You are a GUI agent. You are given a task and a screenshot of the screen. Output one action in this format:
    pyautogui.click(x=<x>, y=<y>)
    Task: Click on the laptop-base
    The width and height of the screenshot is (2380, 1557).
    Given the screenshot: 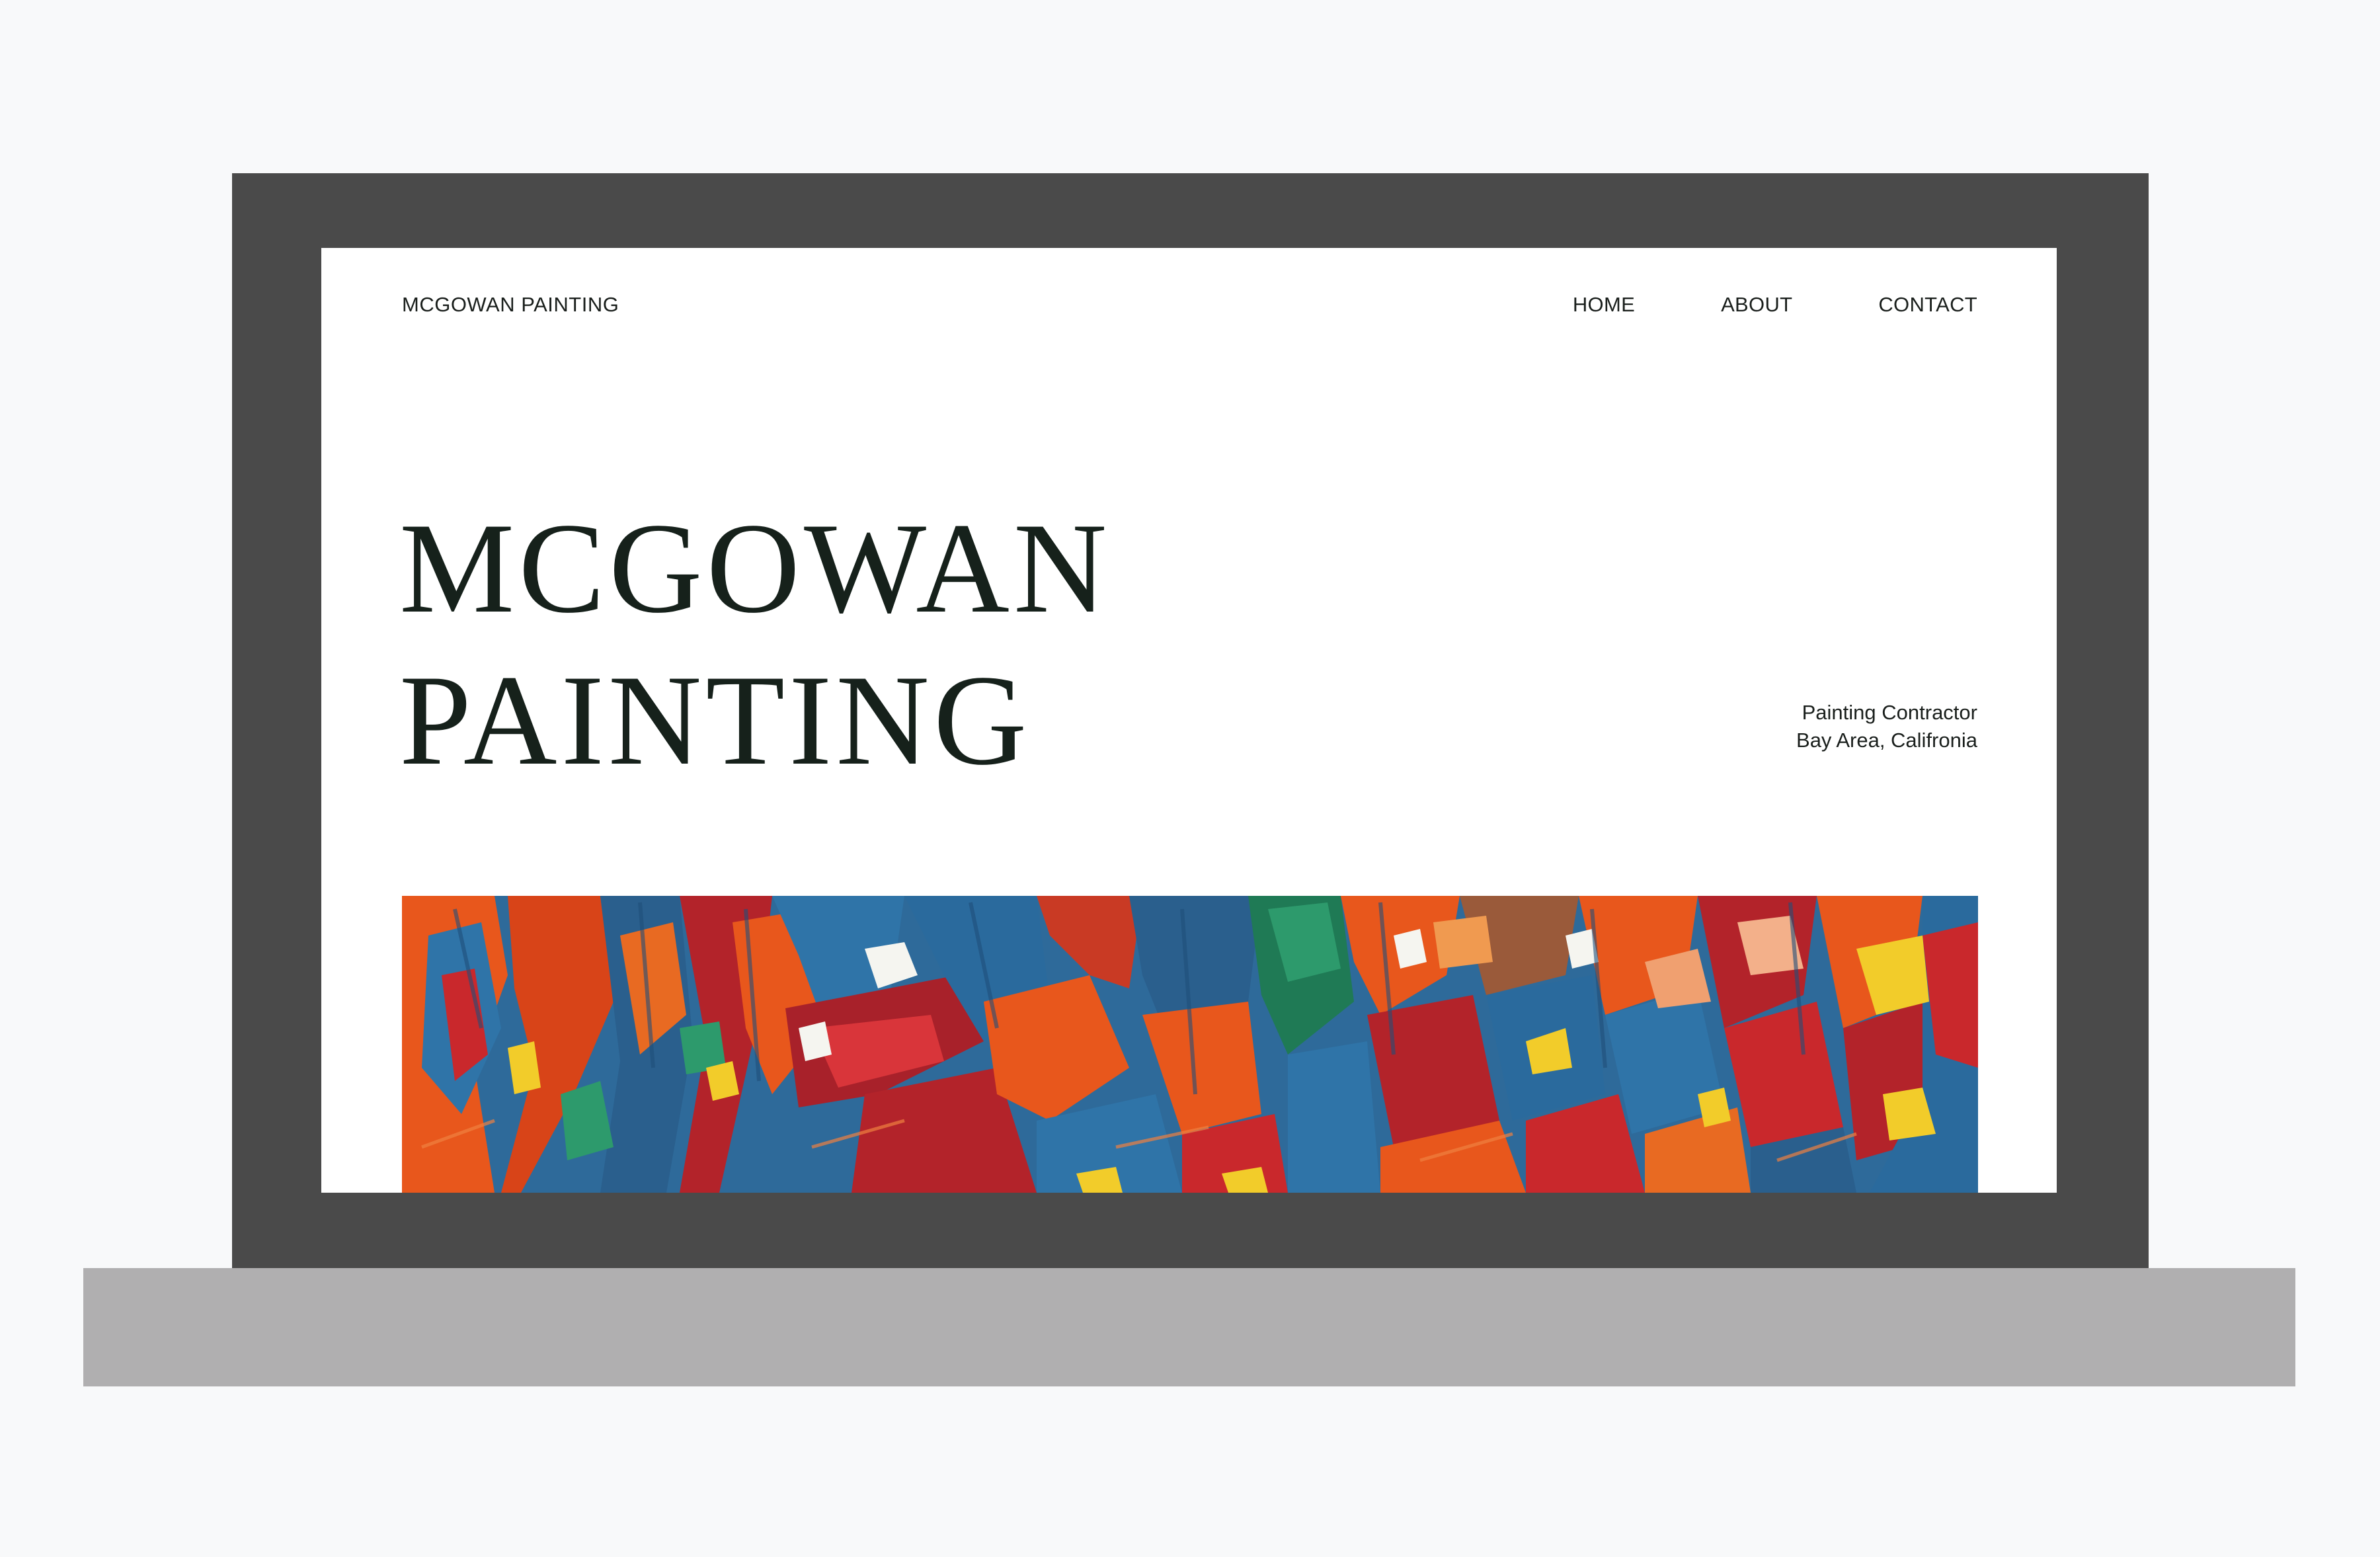 What is the action you would take?
    pyautogui.click(x=1189, y=1327)
    